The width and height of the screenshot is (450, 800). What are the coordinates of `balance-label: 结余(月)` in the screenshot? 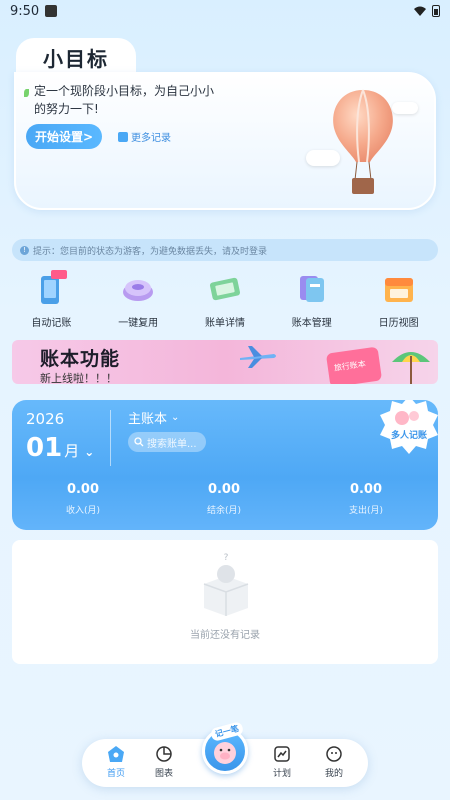 It's located at (224, 511).